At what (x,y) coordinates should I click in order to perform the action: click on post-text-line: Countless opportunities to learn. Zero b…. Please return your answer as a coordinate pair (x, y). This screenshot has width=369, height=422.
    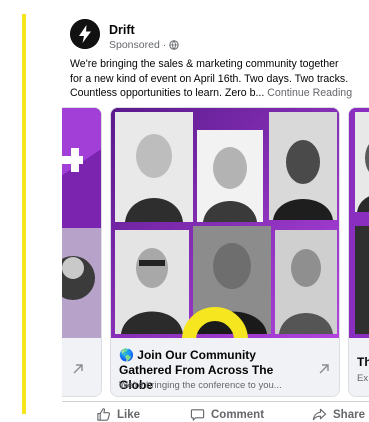
    Looking at the image, I should click on (167, 93).